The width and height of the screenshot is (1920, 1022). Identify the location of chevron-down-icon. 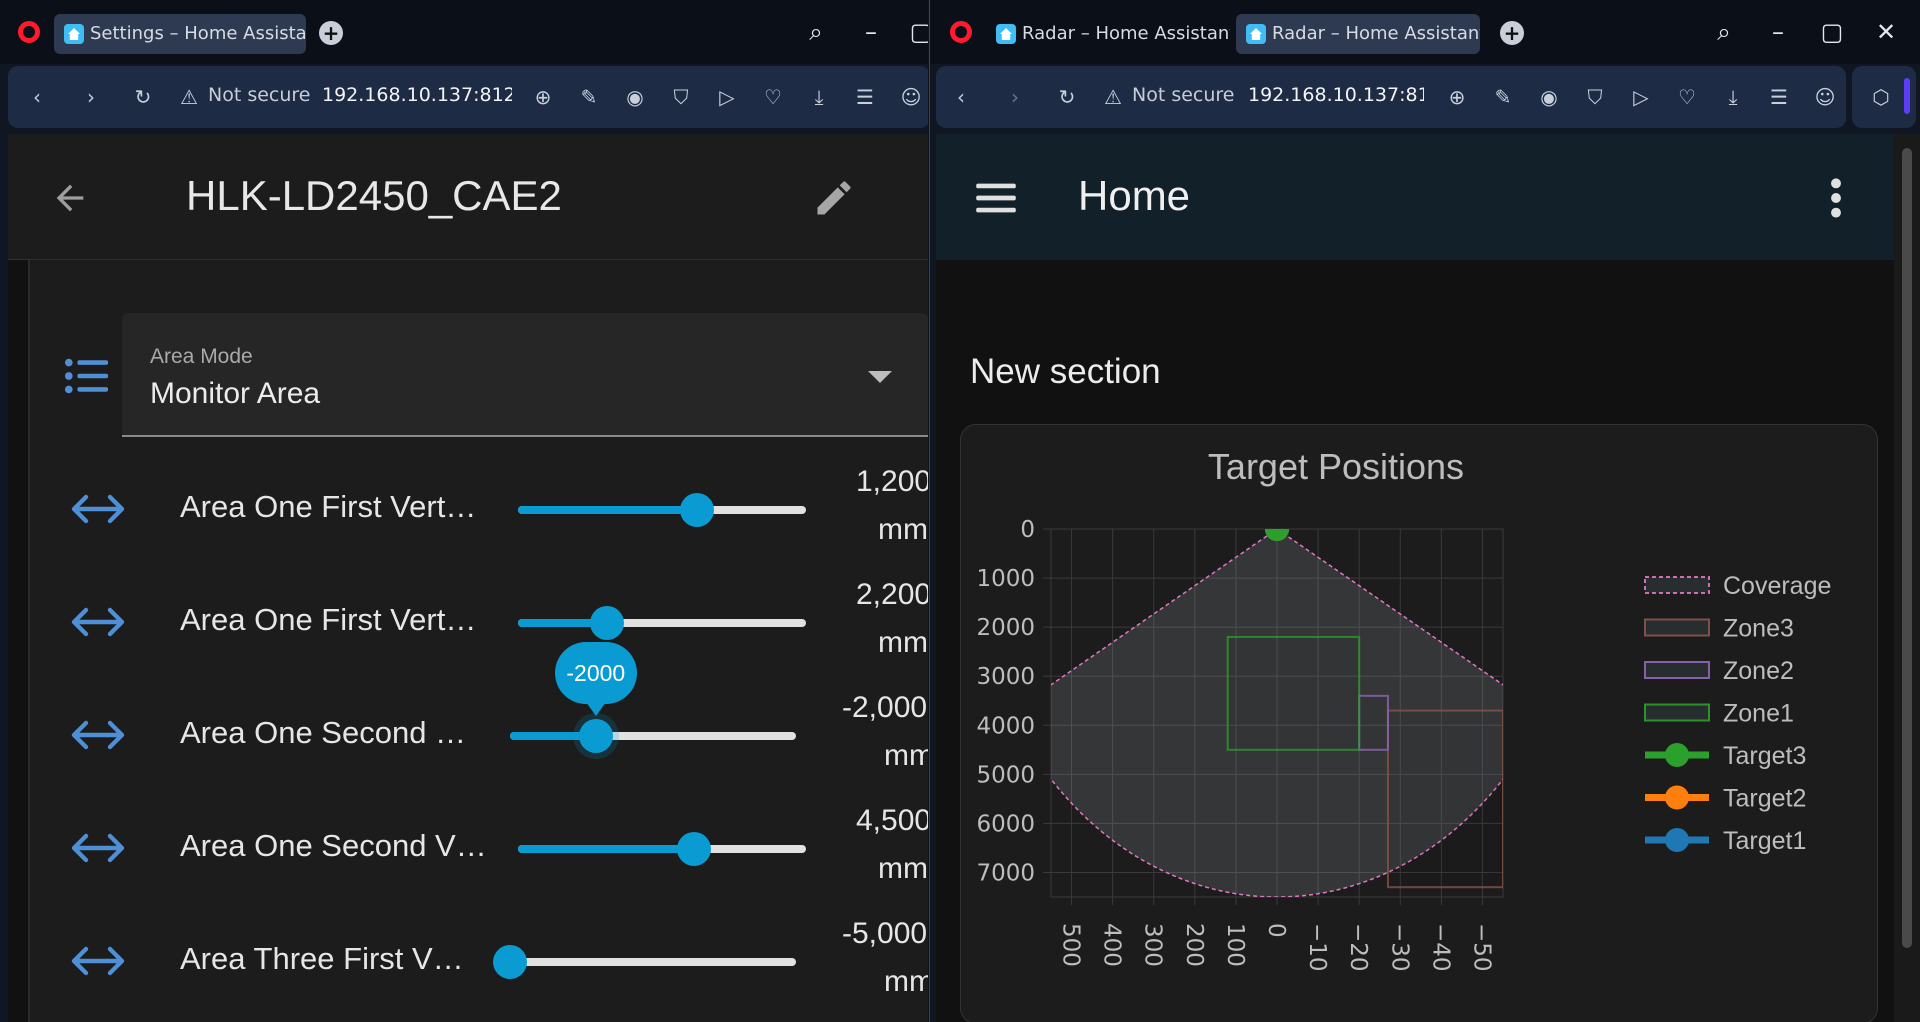
(880, 377).